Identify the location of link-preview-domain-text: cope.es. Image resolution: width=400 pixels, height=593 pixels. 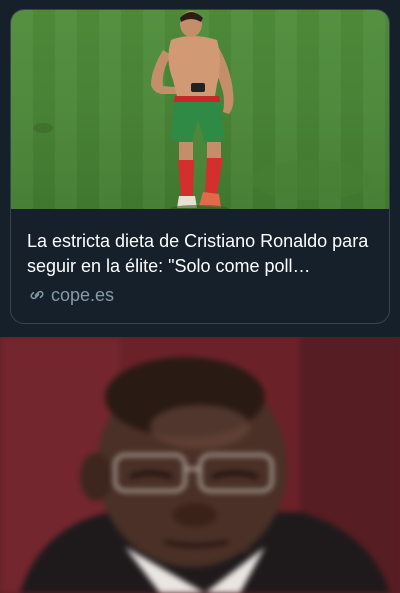
(83, 295).